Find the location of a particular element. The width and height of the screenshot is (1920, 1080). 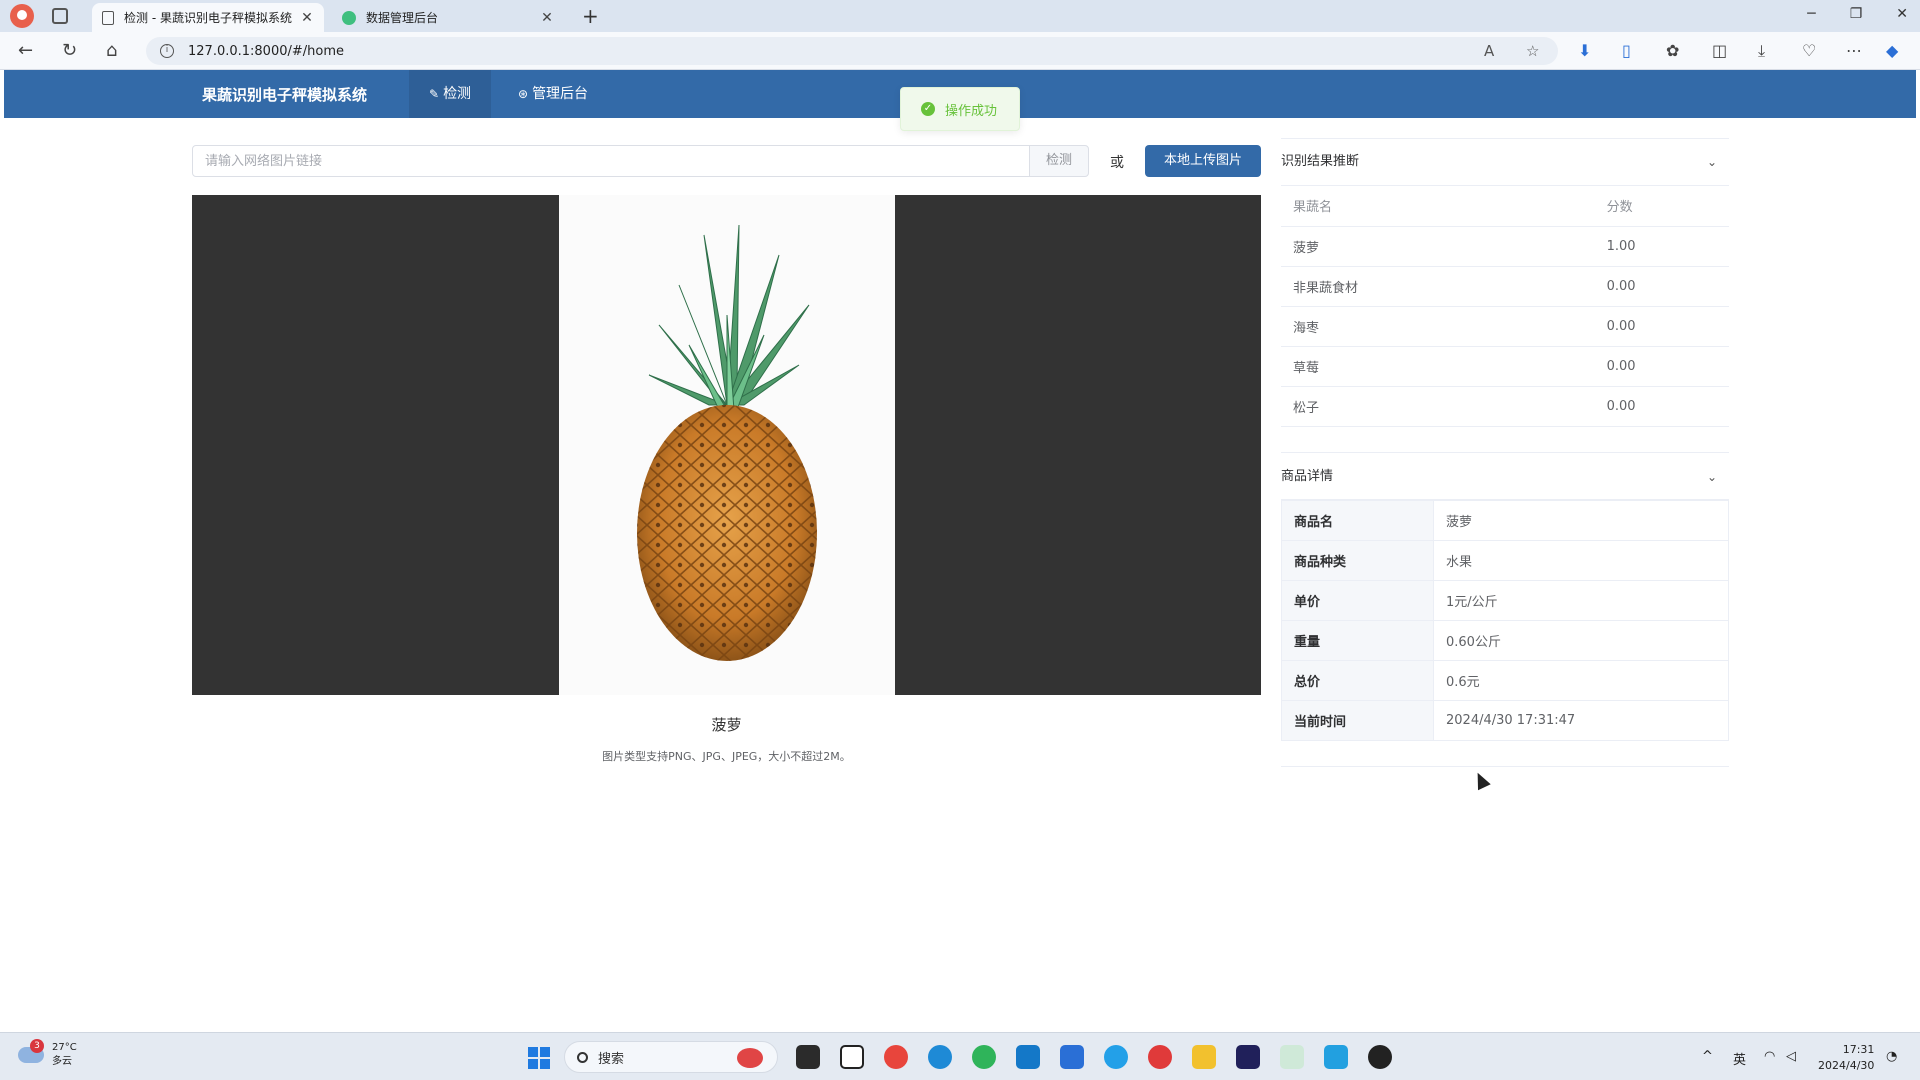

netease-music-icon is located at coordinates (1160, 1057).